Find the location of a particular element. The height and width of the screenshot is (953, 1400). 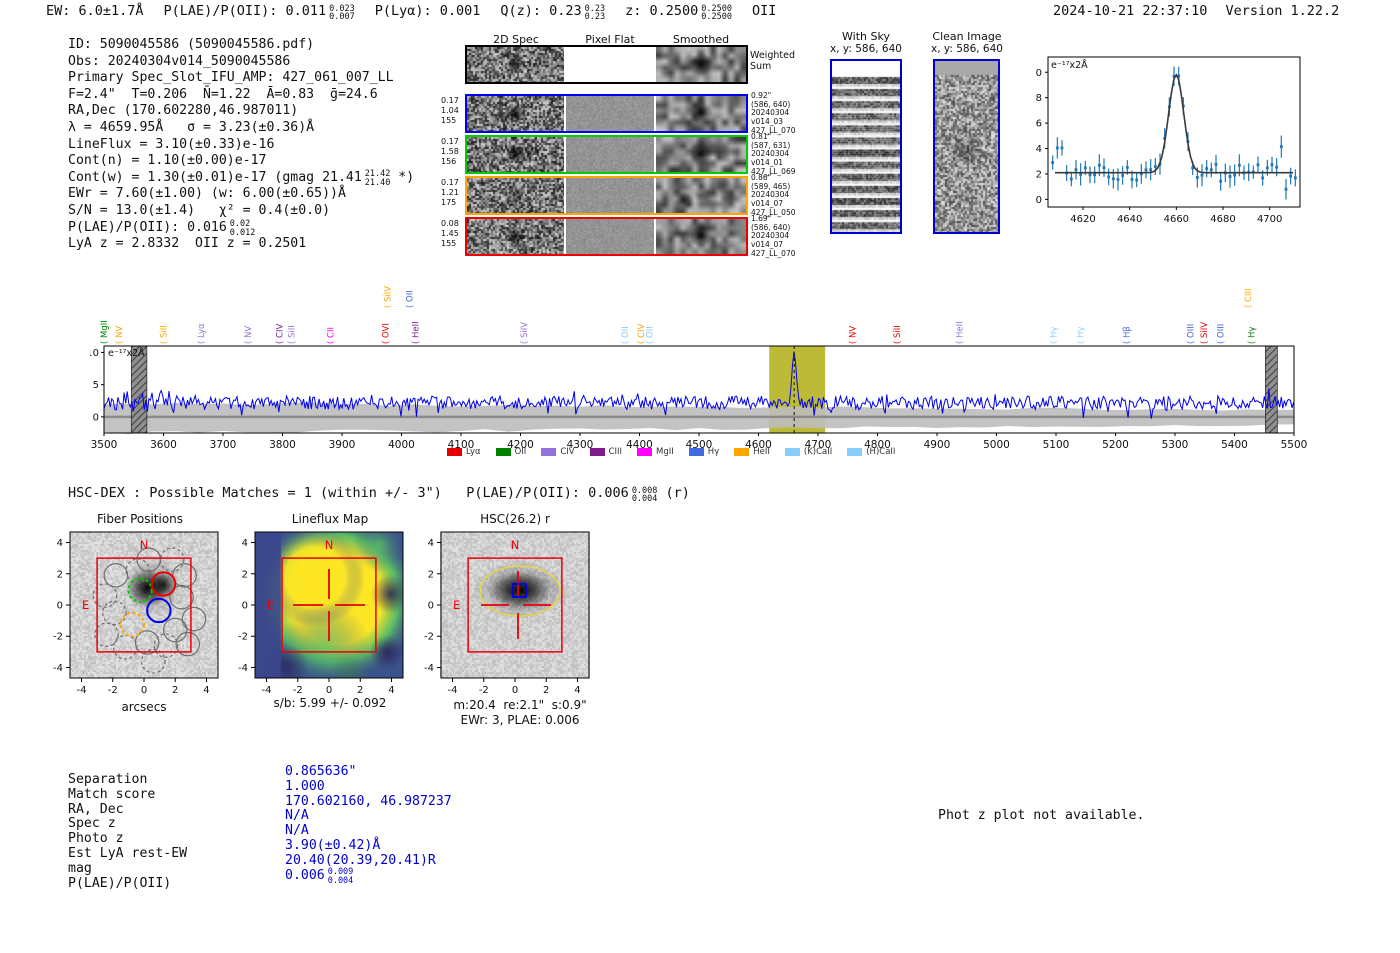

emission-line-label: ( Lyα is located at coordinates (202, 333).